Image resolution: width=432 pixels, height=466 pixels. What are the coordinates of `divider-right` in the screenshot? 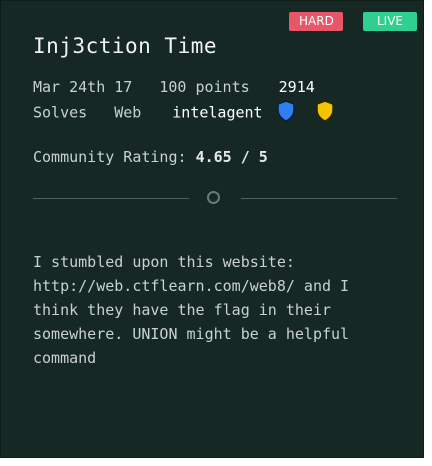 It's located at (319, 198).